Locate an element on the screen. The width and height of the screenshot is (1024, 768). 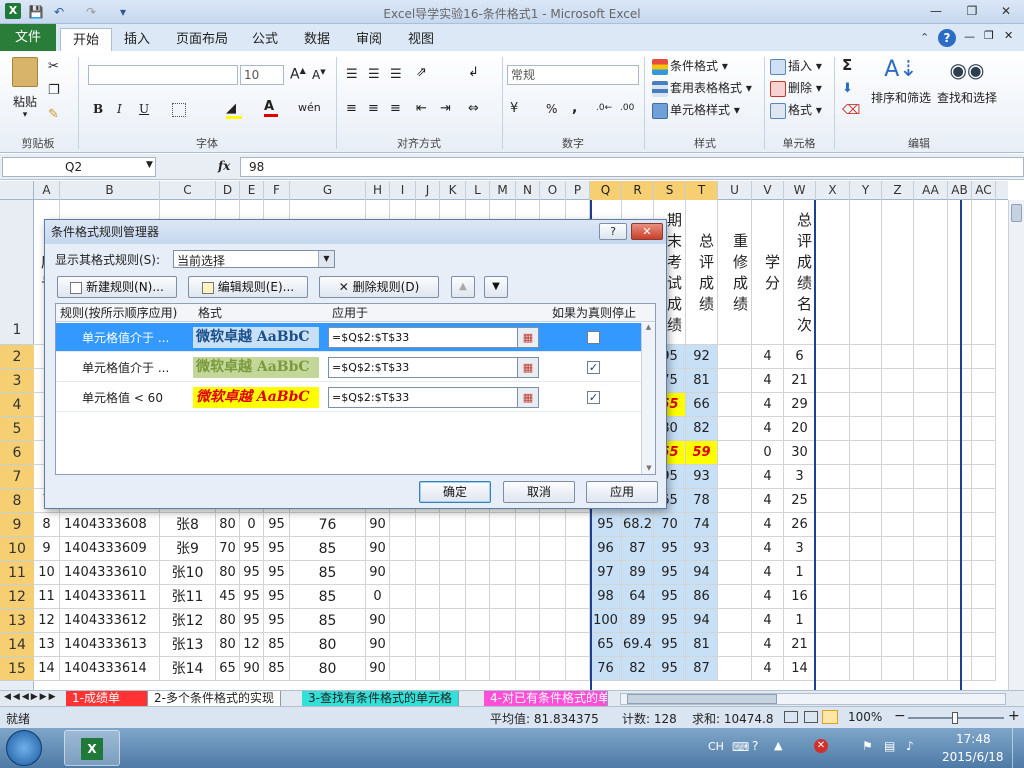
dialog-help-button: ? is located at coordinates (613, 231).